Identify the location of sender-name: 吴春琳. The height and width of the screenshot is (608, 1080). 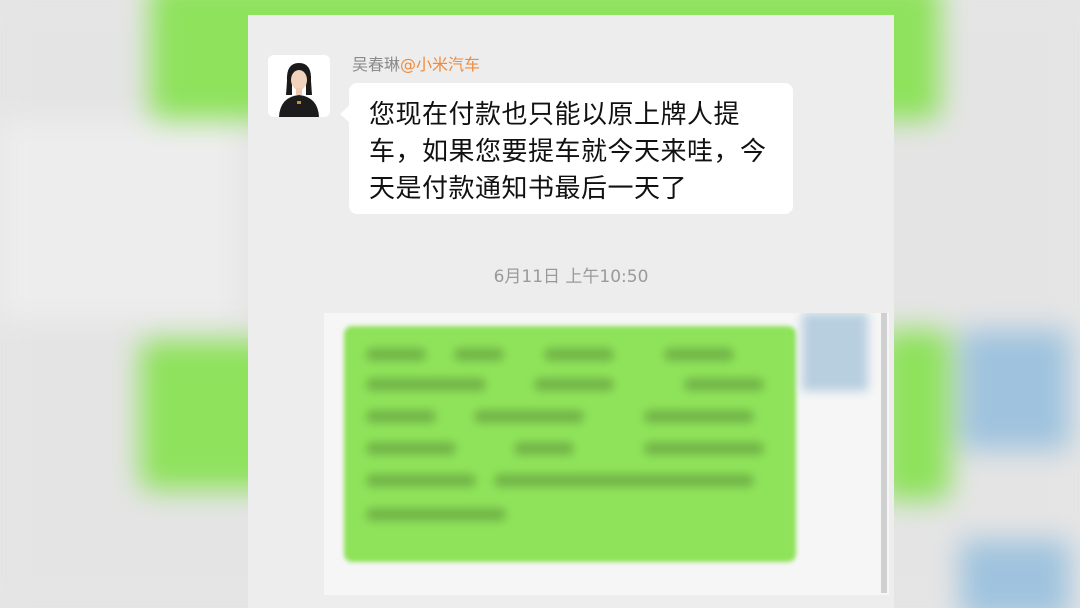
(376, 64).